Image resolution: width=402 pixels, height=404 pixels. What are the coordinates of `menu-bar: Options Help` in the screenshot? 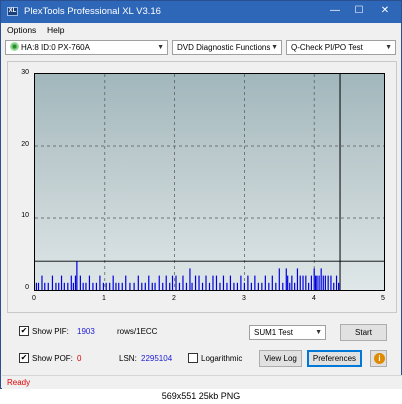 It's located at (201, 30).